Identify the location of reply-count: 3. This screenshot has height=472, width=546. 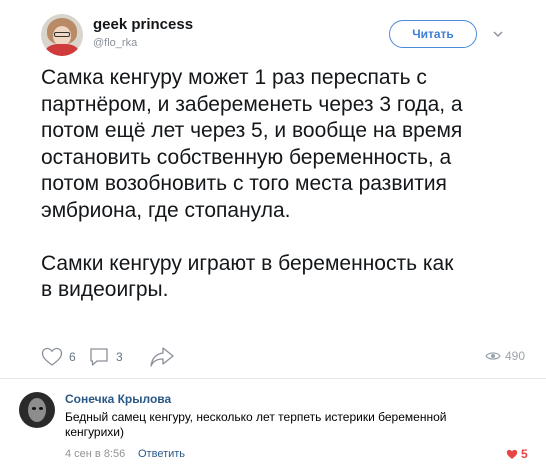
(119, 357).